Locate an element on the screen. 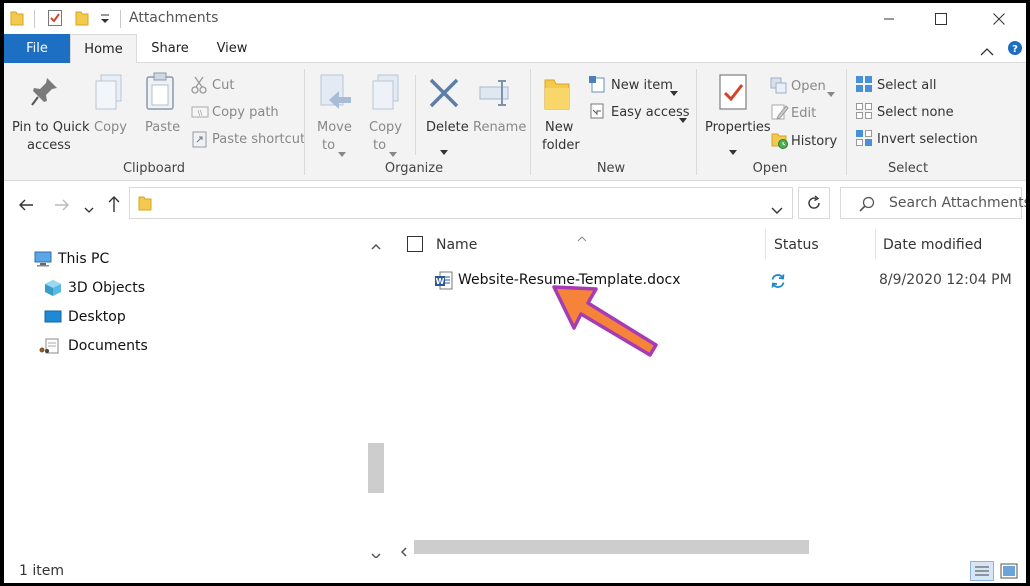 The width and height of the screenshot is (1030, 586). search-box: Search Attachments is located at coordinates (933, 203).